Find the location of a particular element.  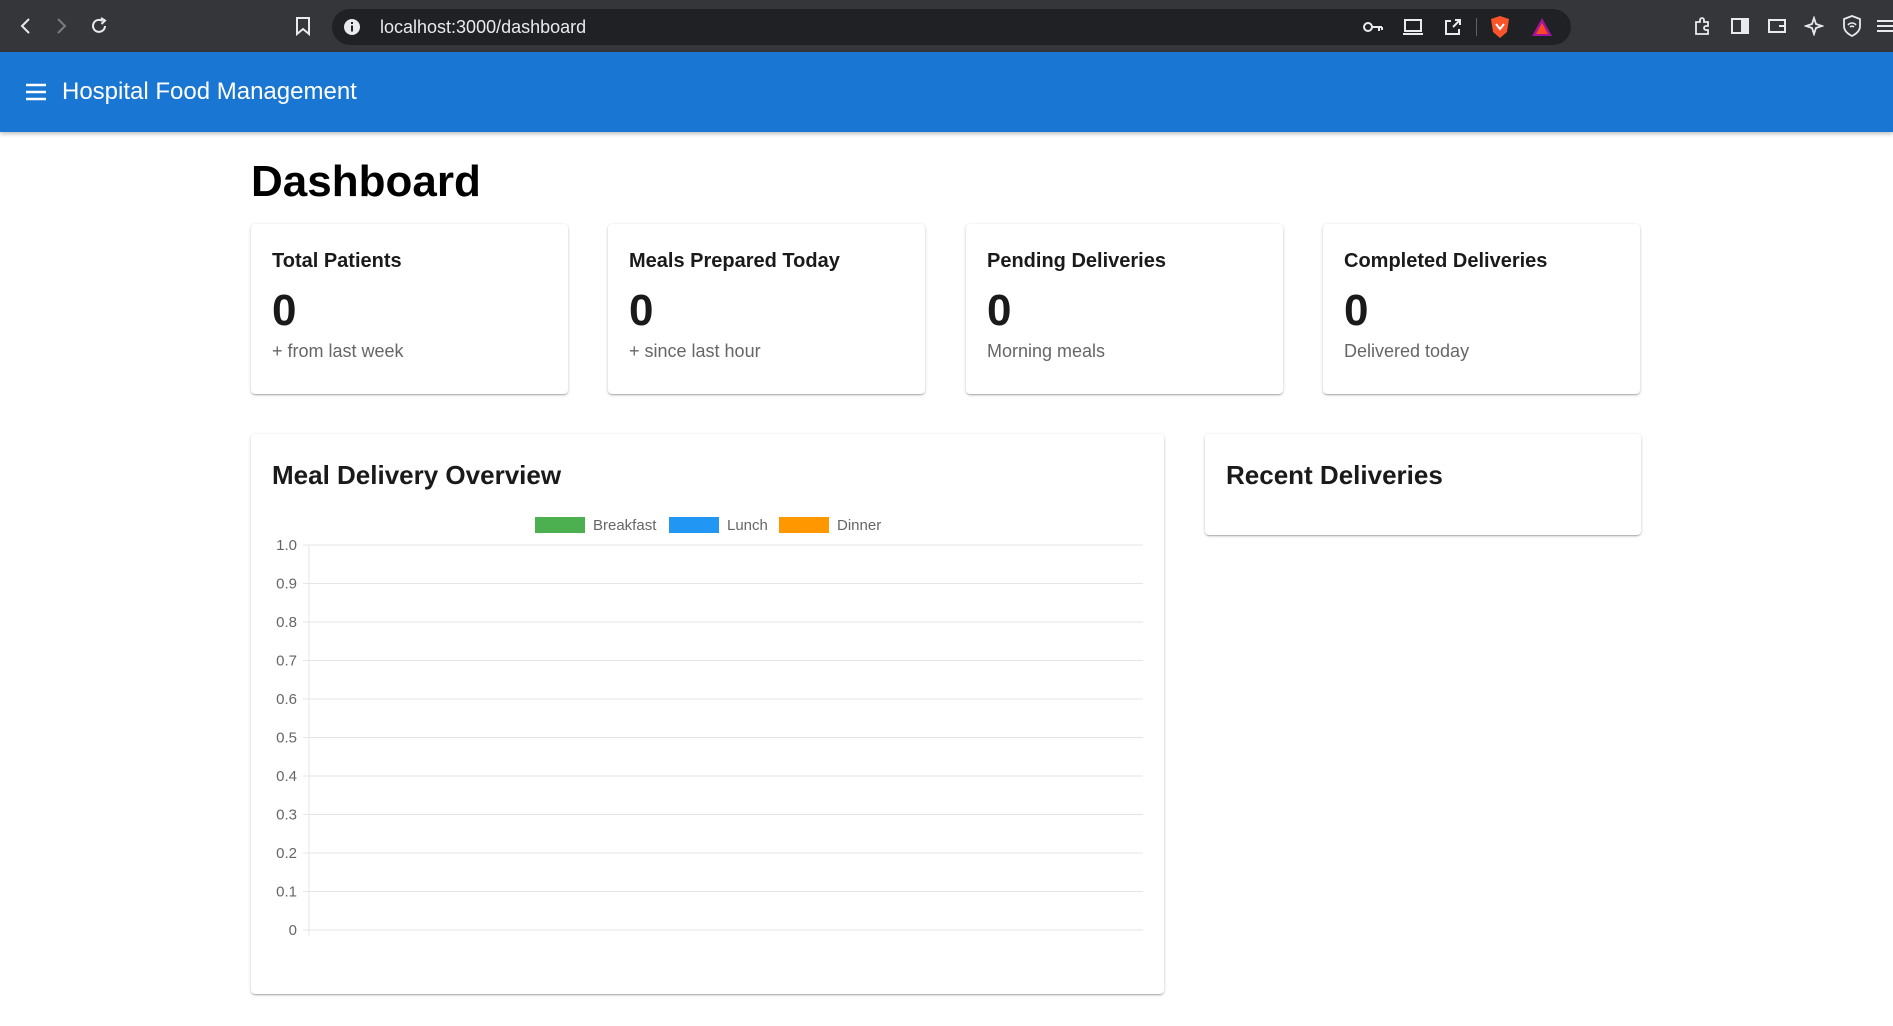

y-tick-label: 0.7 is located at coordinates (286, 661).